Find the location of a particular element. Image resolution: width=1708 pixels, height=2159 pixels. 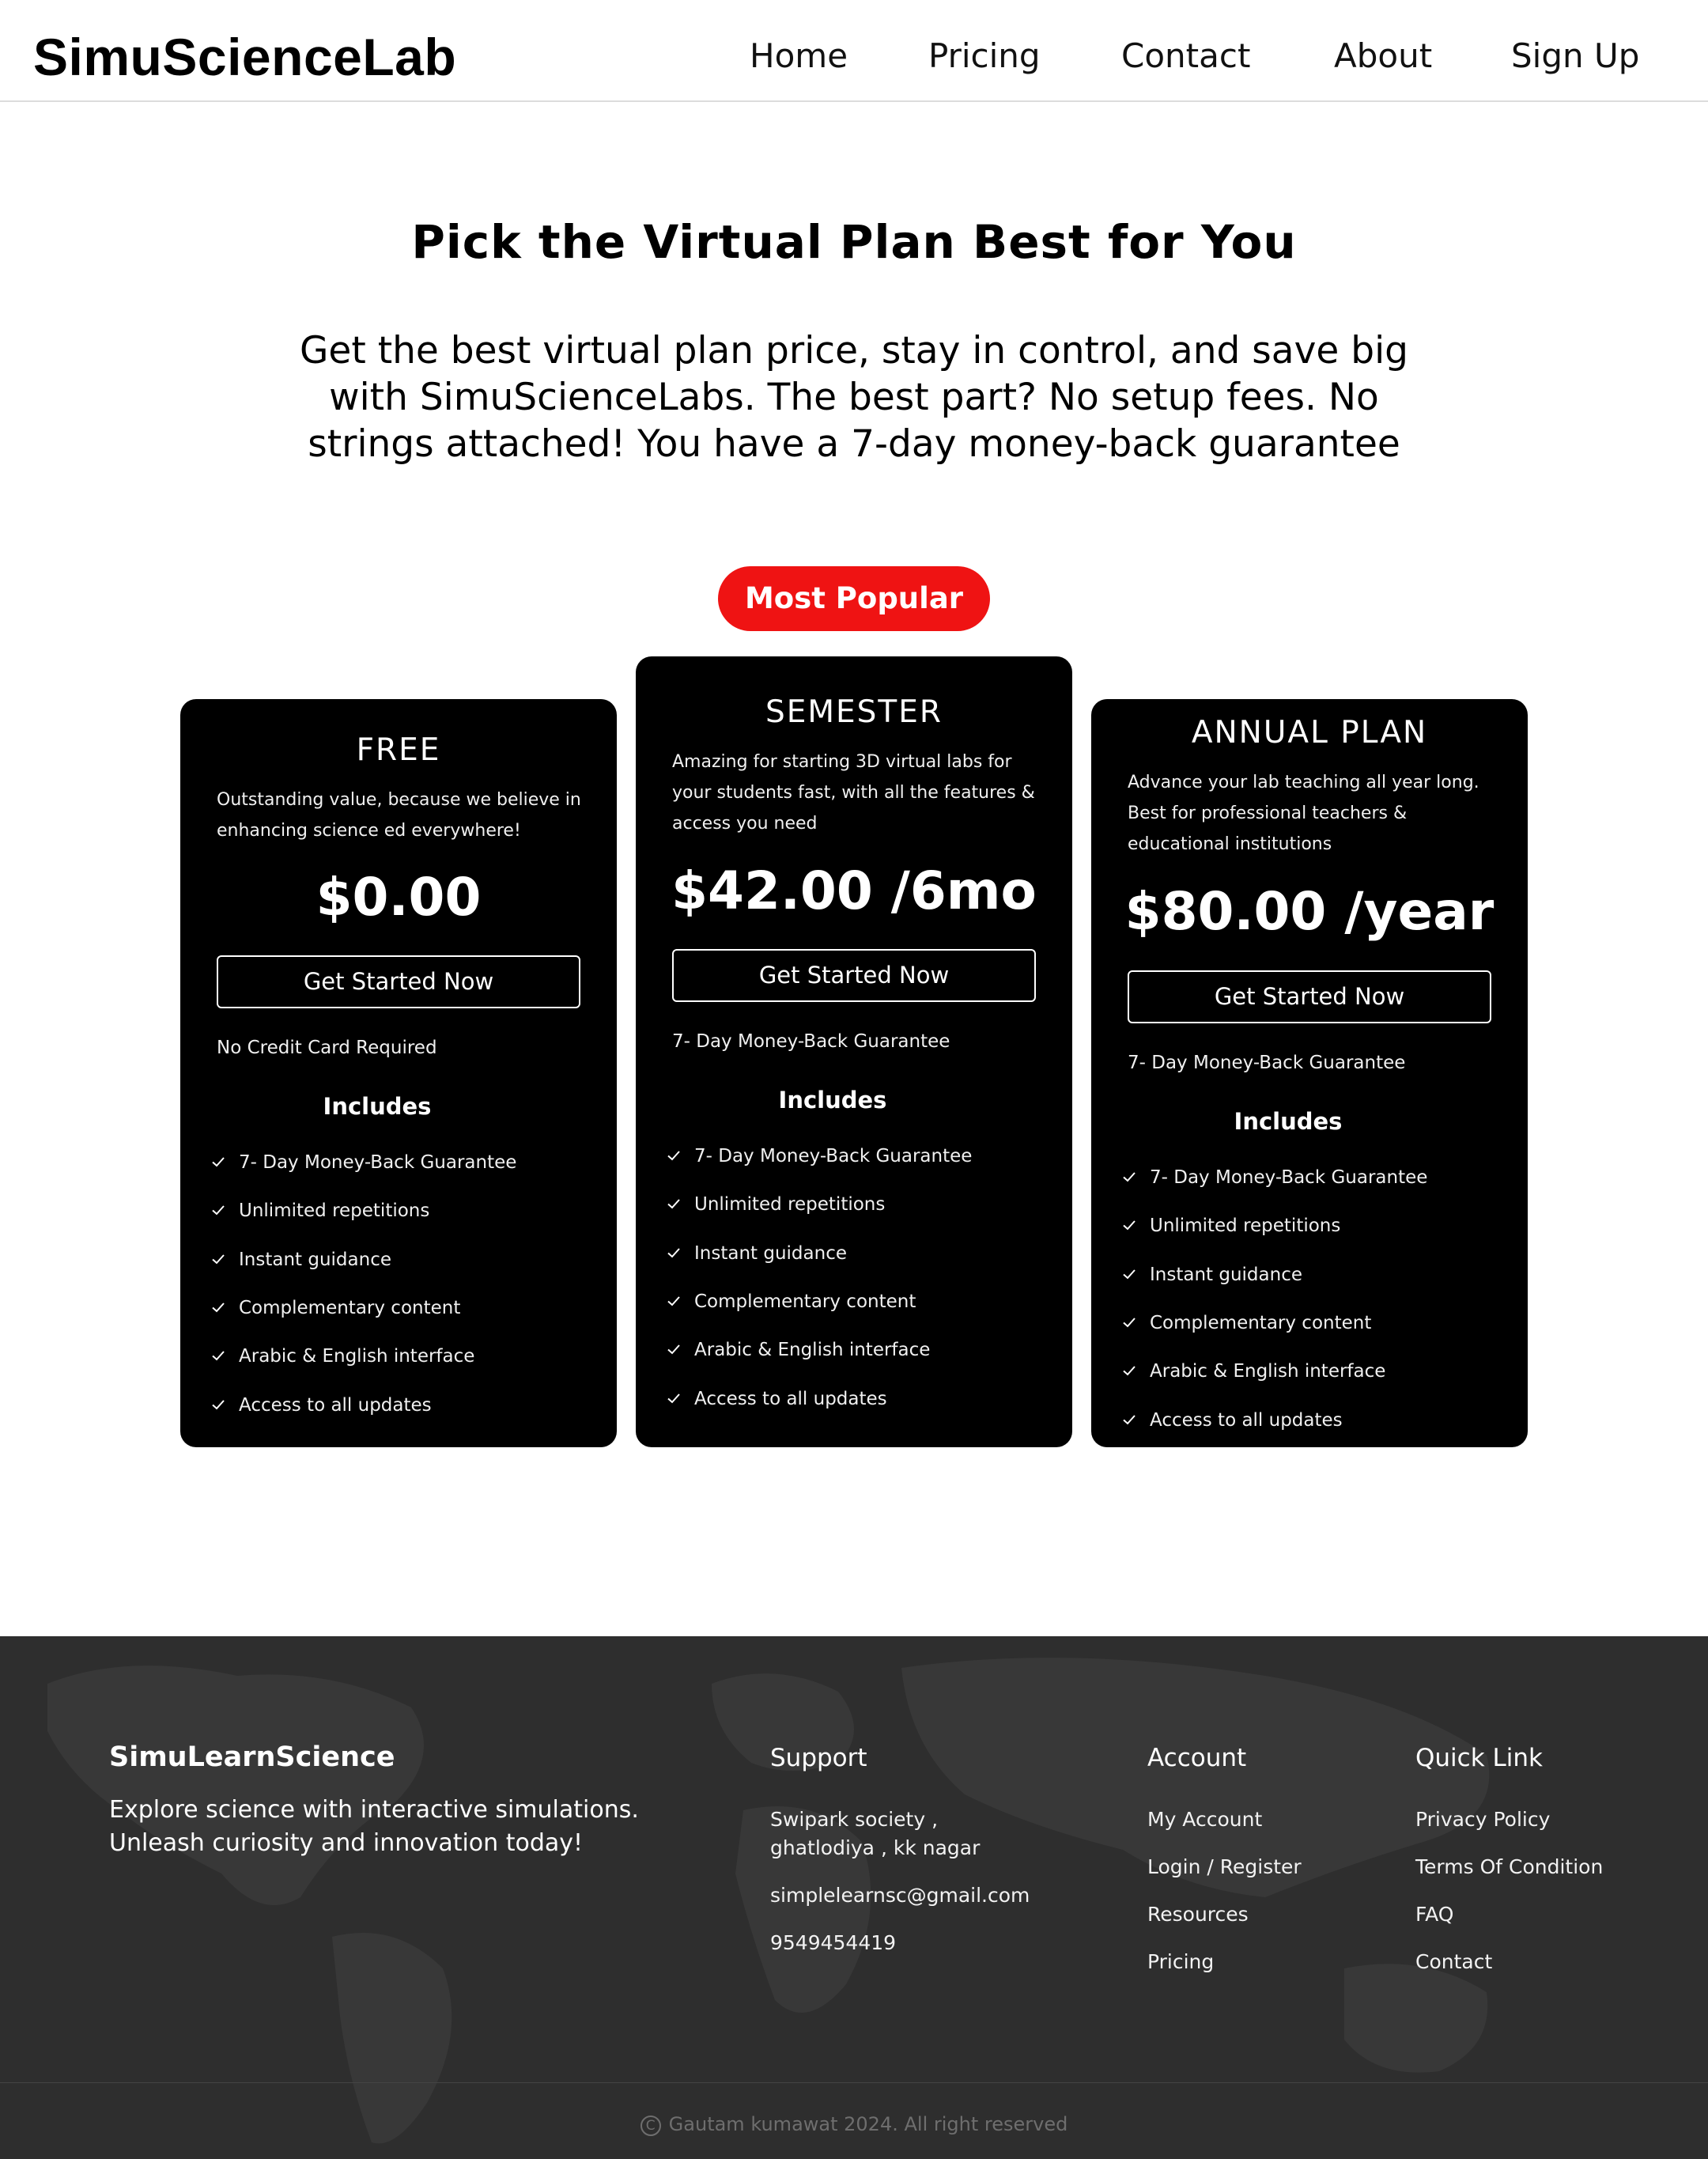

nav-contact: Contact is located at coordinates (1185, 55).